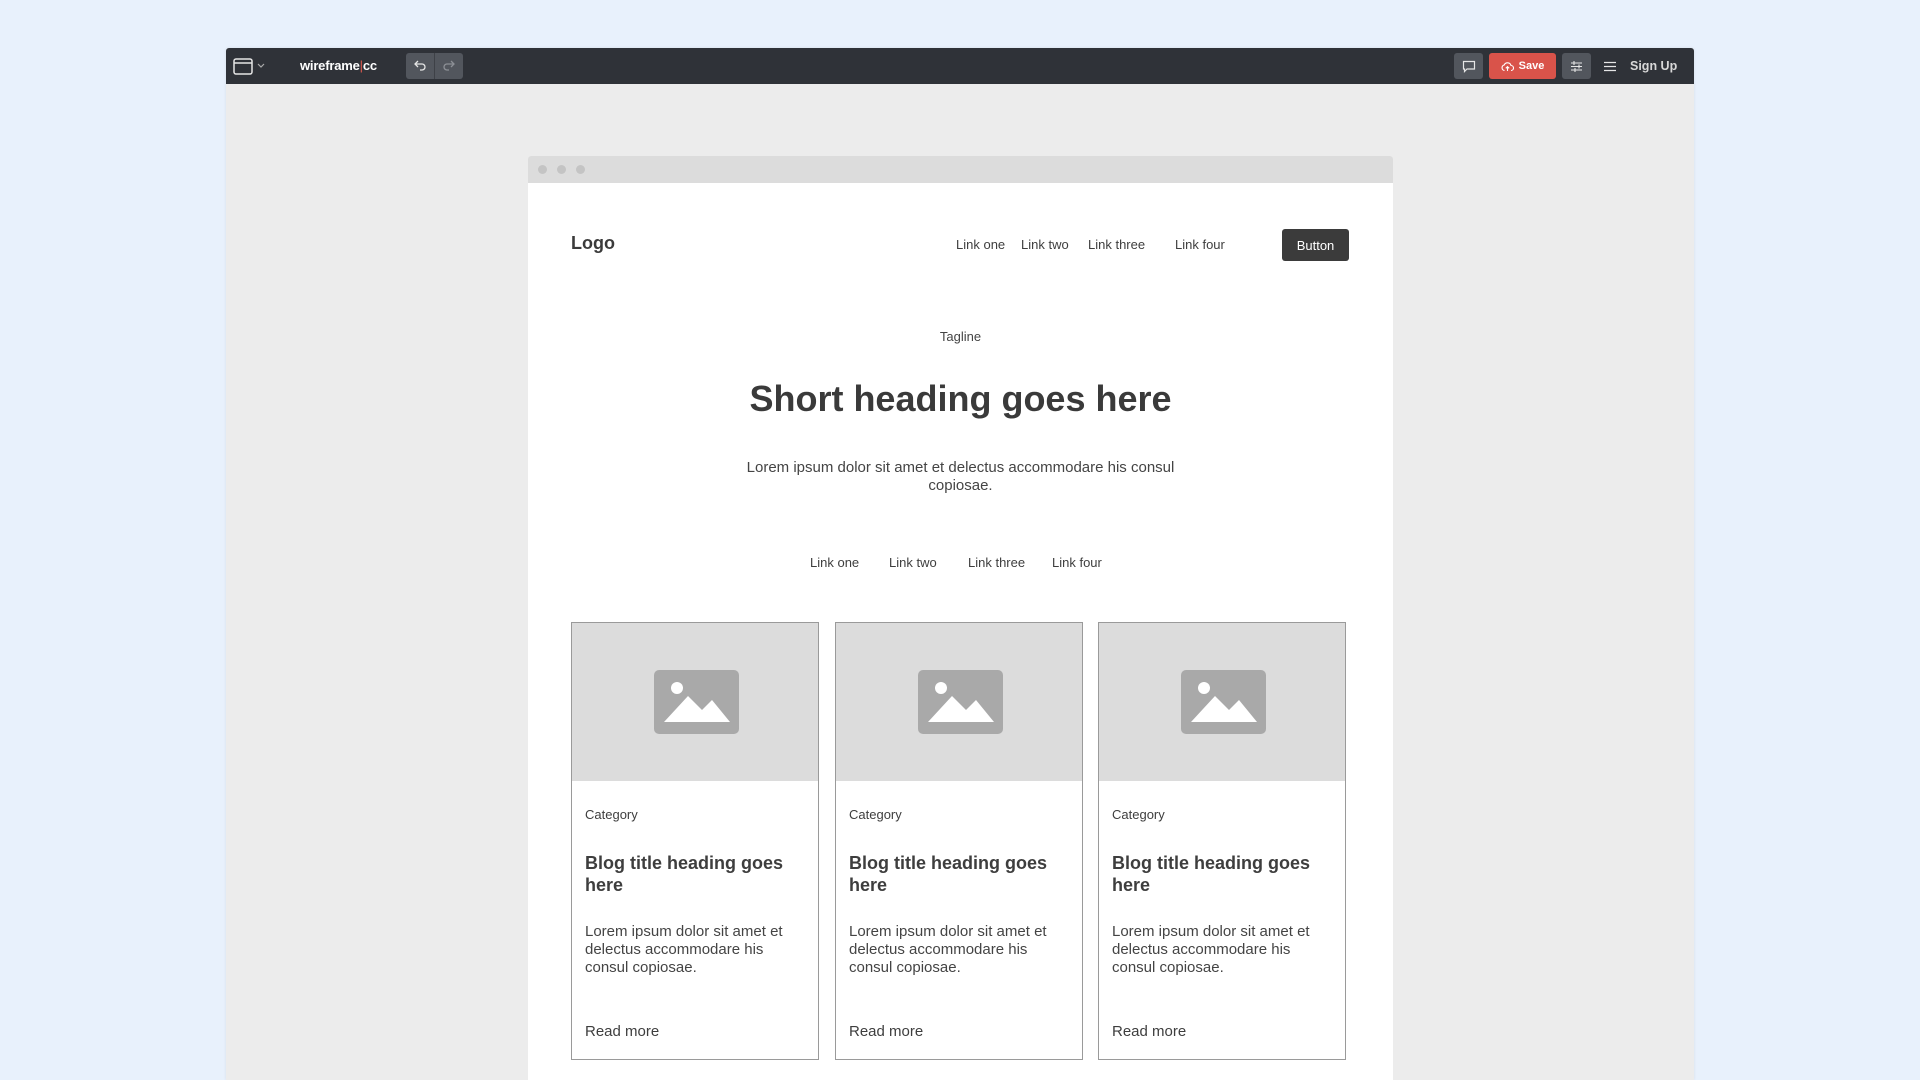 This screenshot has width=1920, height=1080. What do you see at coordinates (834, 562) in the screenshot?
I see `filter-link-one: Link one` at bounding box center [834, 562].